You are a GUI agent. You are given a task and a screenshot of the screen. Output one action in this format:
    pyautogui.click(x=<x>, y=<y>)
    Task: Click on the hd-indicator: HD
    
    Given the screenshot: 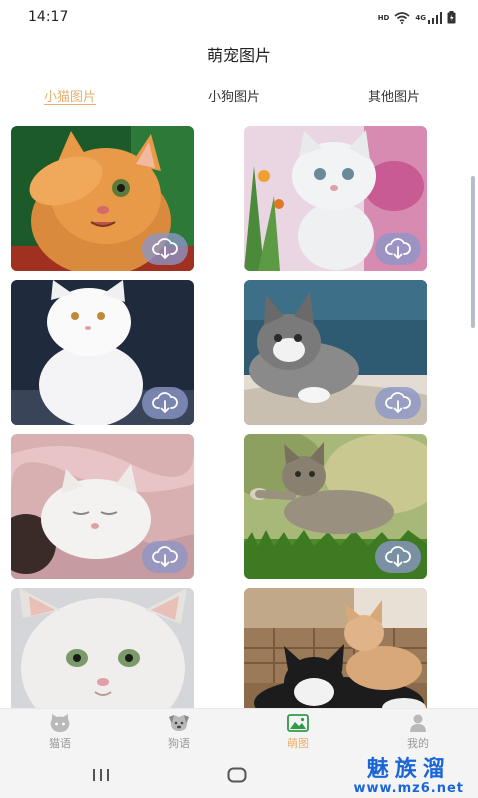 What is the action you would take?
    pyautogui.click(x=383, y=17)
    